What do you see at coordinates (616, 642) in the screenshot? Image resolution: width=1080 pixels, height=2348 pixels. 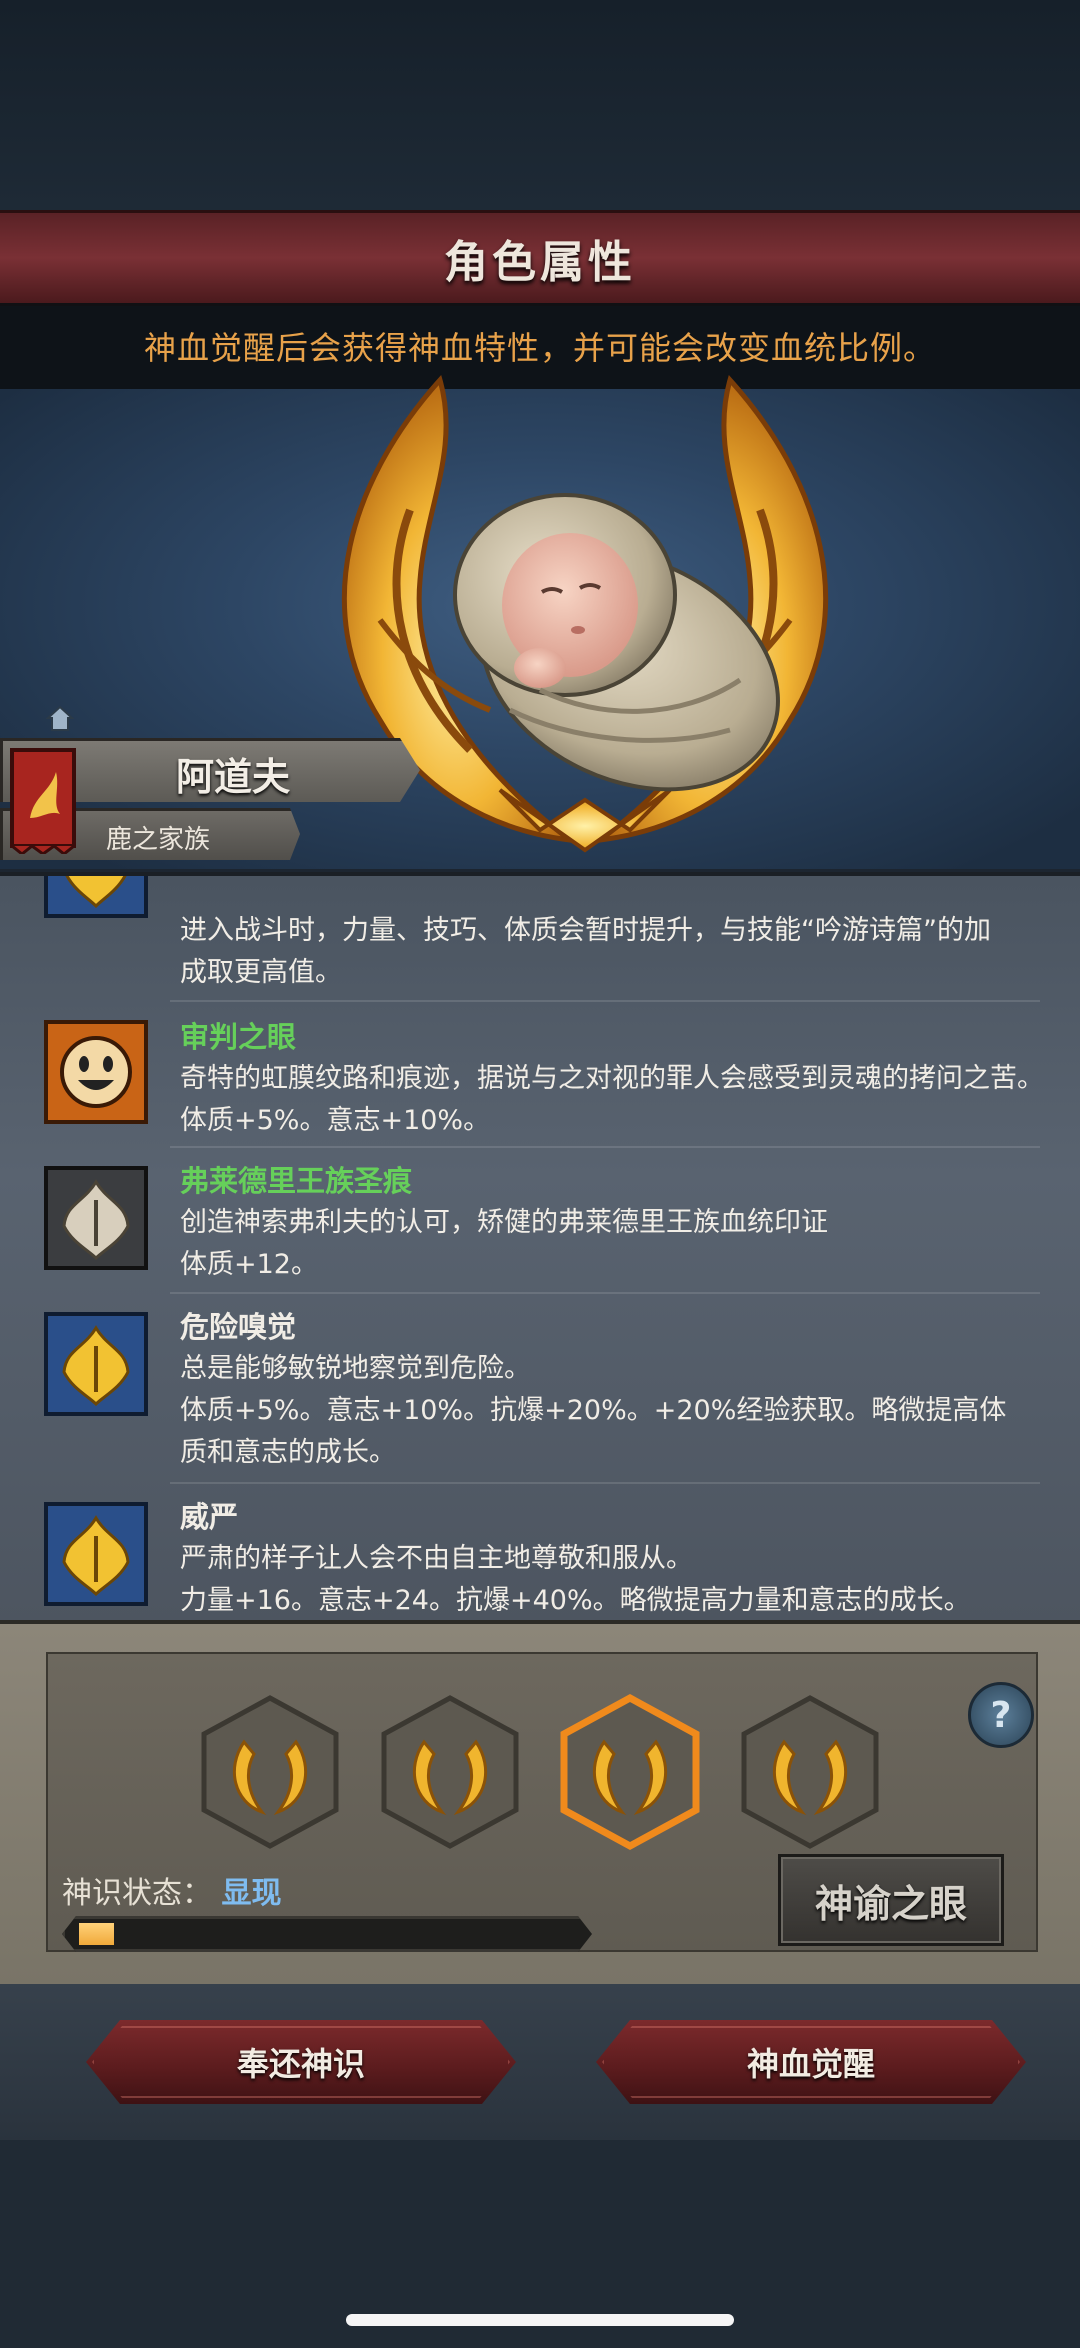 I see `swaddled-baby-portrait-icon` at bounding box center [616, 642].